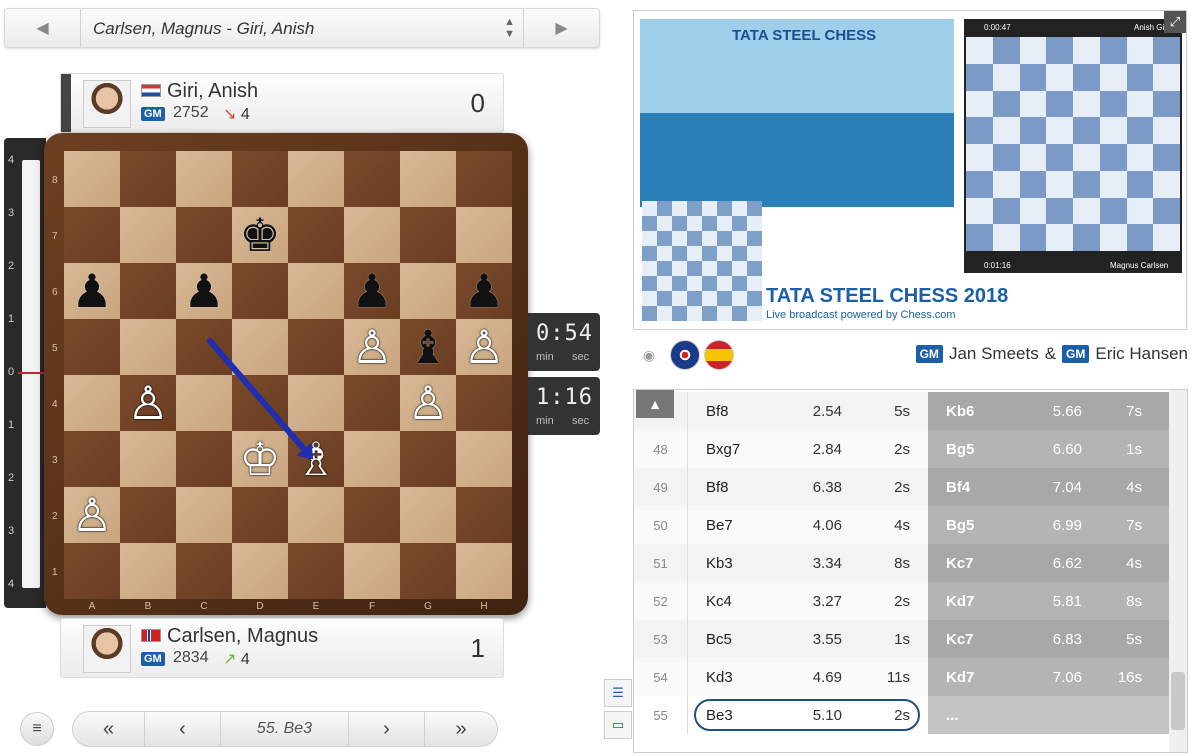 The image size is (1200, 756). Describe the element at coordinates (1049, 563) in the screenshot. I see `black-move-cell: Kc7 6.62 4s` at that location.